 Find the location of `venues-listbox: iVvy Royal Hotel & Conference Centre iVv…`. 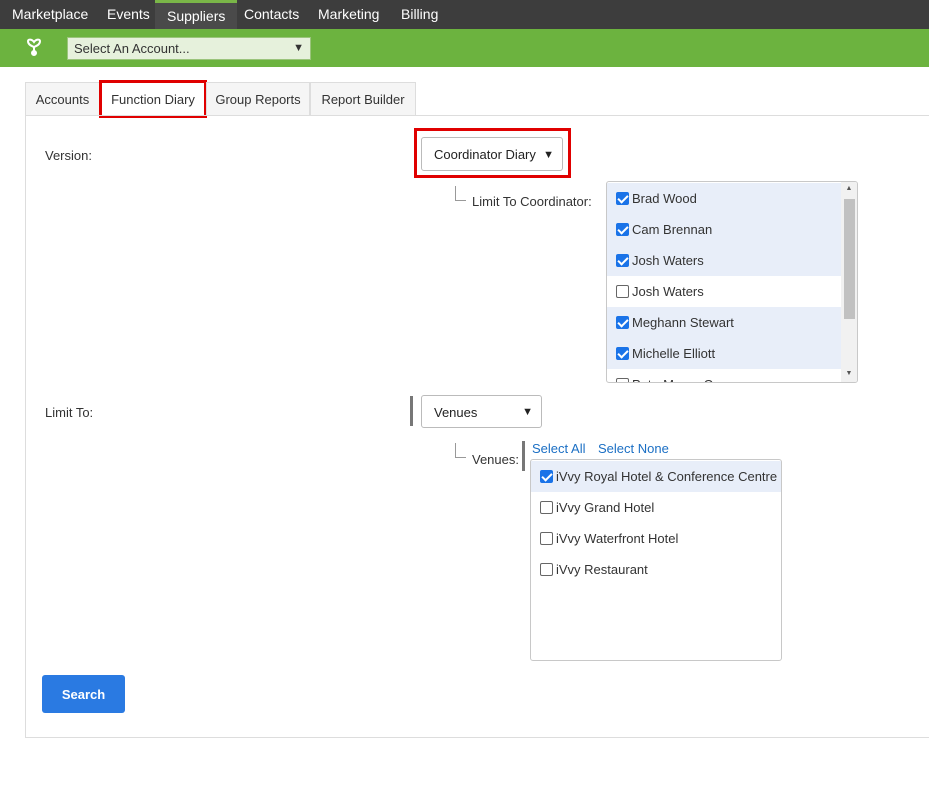

venues-listbox: iVvy Royal Hotel & Conference Centre iVv… is located at coordinates (656, 560).